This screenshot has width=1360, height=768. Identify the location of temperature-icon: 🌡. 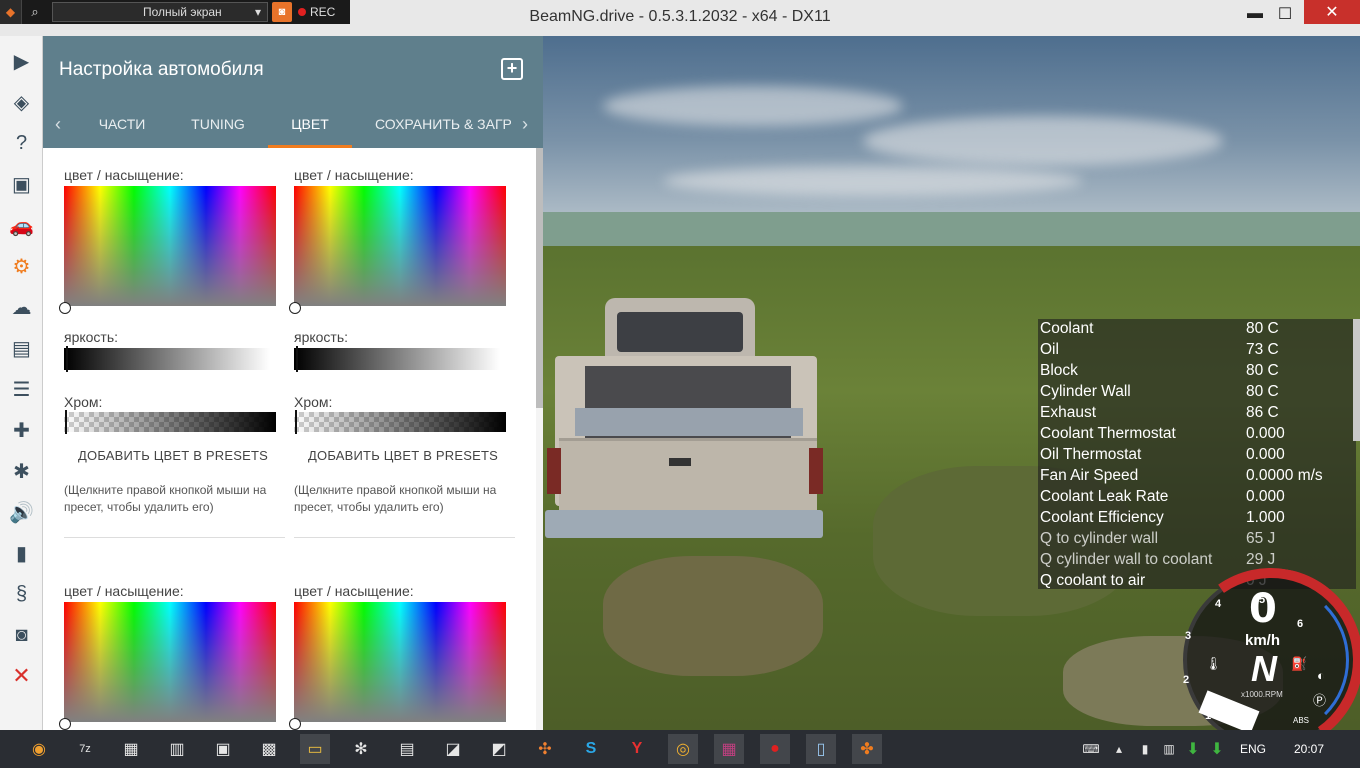
(1213, 663).